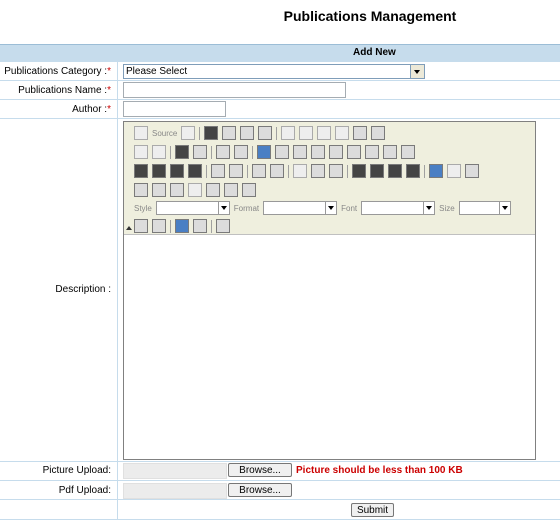 Image resolution: width=560 pixels, height=522 pixels. What do you see at coordinates (218, 171) in the screenshot?
I see `subscript-icon` at bounding box center [218, 171].